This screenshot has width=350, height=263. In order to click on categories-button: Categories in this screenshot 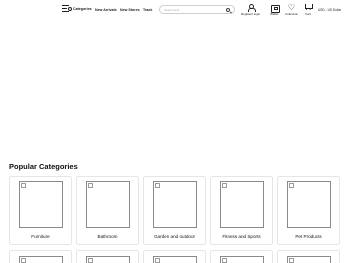, I will do `click(77, 8)`.